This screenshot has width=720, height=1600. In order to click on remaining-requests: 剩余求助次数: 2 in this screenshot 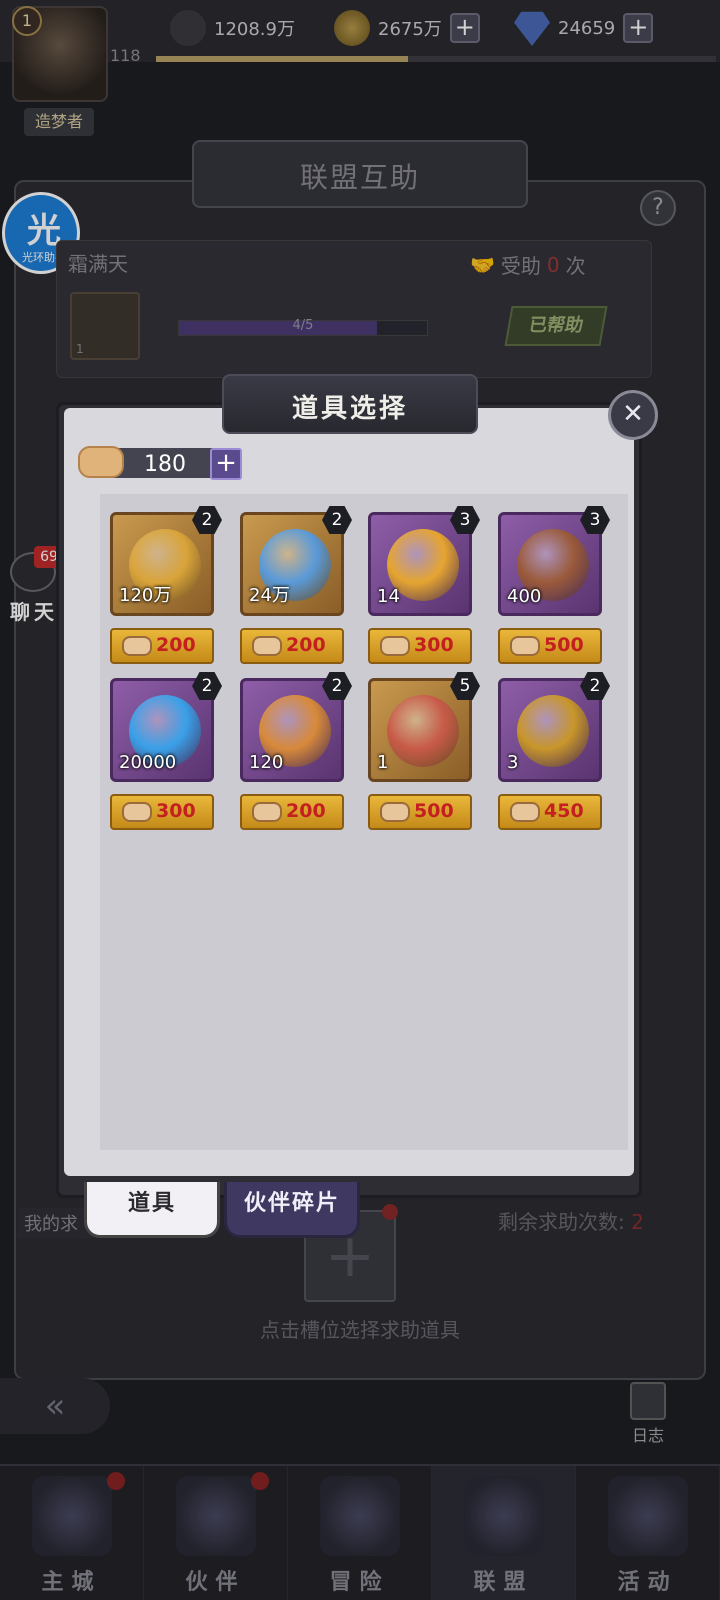, I will do `click(571, 1220)`.